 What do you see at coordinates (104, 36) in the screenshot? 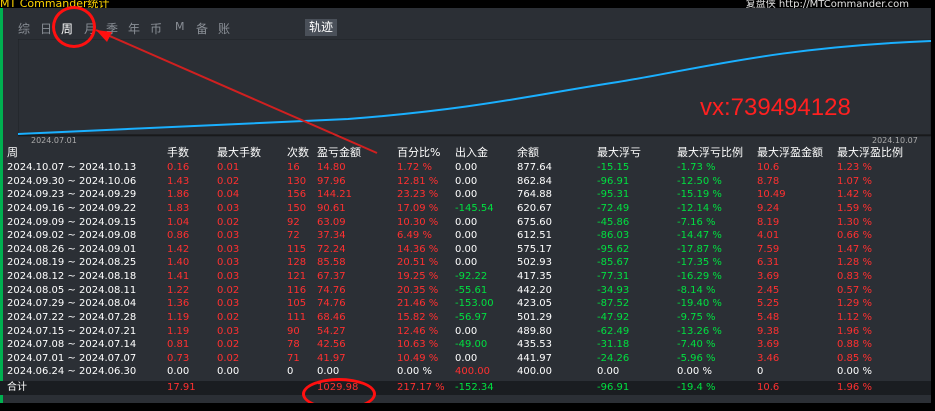
I see `annotation-arrow-head` at bounding box center [104, 36].